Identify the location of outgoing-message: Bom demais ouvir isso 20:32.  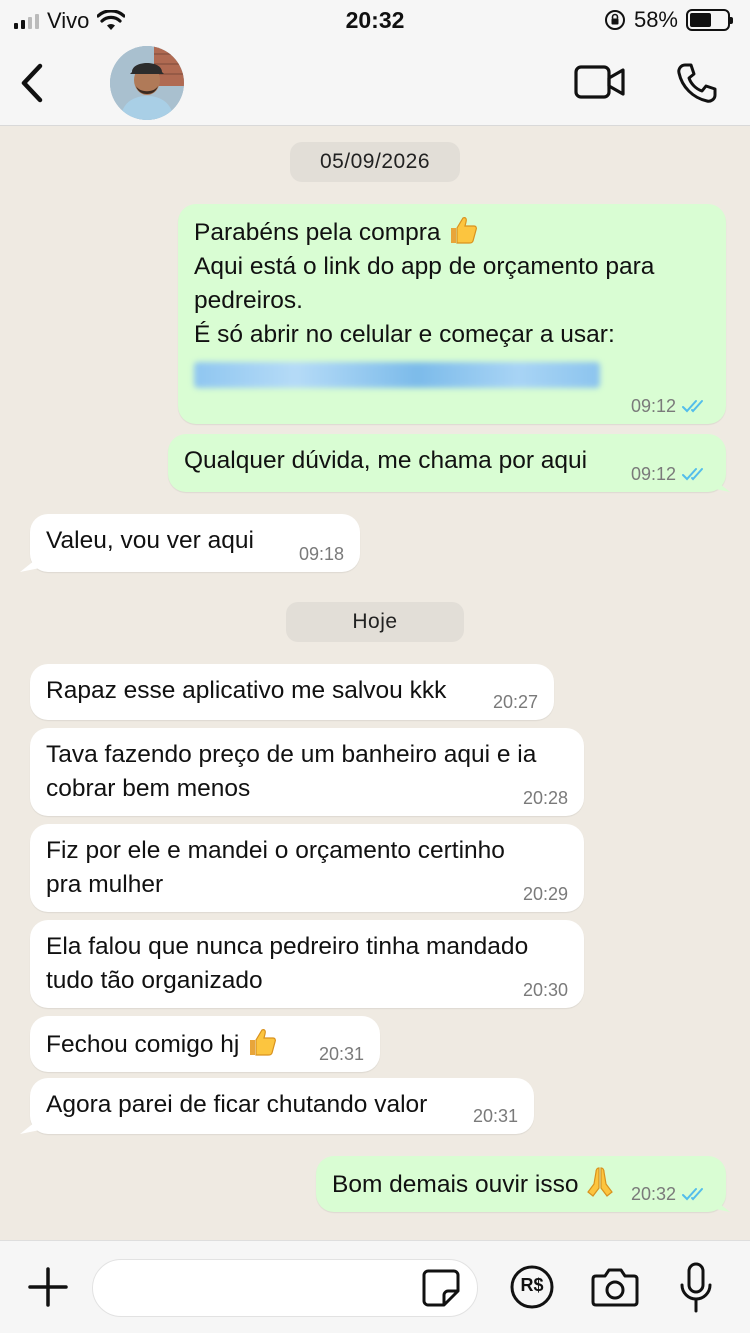
(521, 1184).